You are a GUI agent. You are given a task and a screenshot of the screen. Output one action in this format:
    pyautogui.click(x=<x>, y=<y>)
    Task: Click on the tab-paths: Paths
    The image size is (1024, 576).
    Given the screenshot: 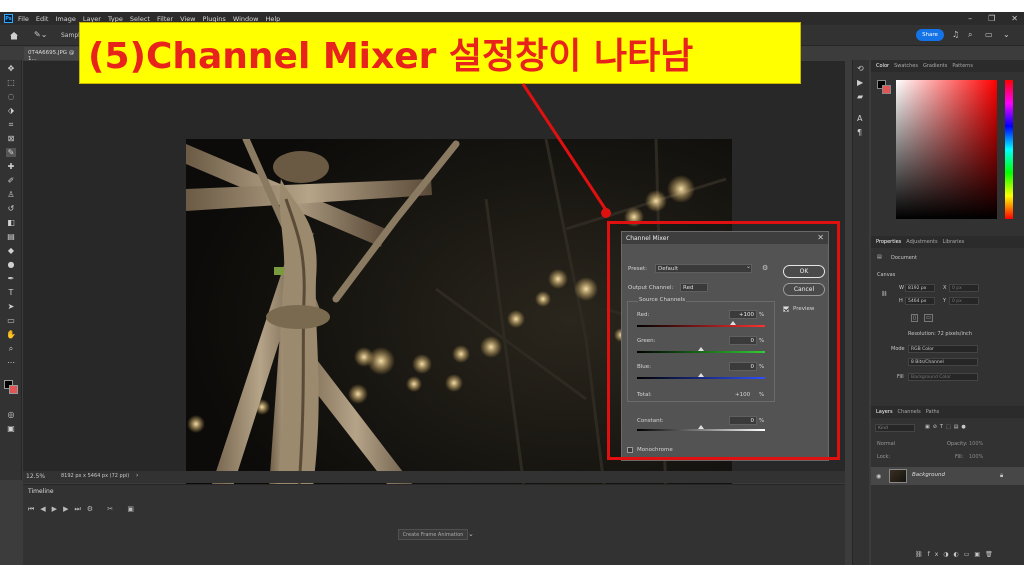 What is the action you would take?
    pyautogui.click(x=933, y=412)
    